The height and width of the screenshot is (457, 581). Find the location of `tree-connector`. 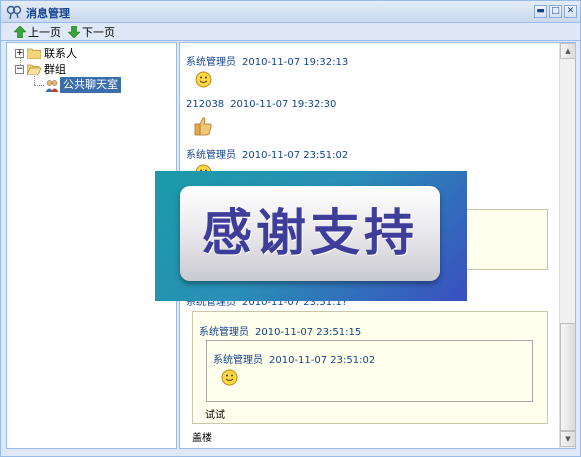

tree-connector is located at coordinates (39, 85).